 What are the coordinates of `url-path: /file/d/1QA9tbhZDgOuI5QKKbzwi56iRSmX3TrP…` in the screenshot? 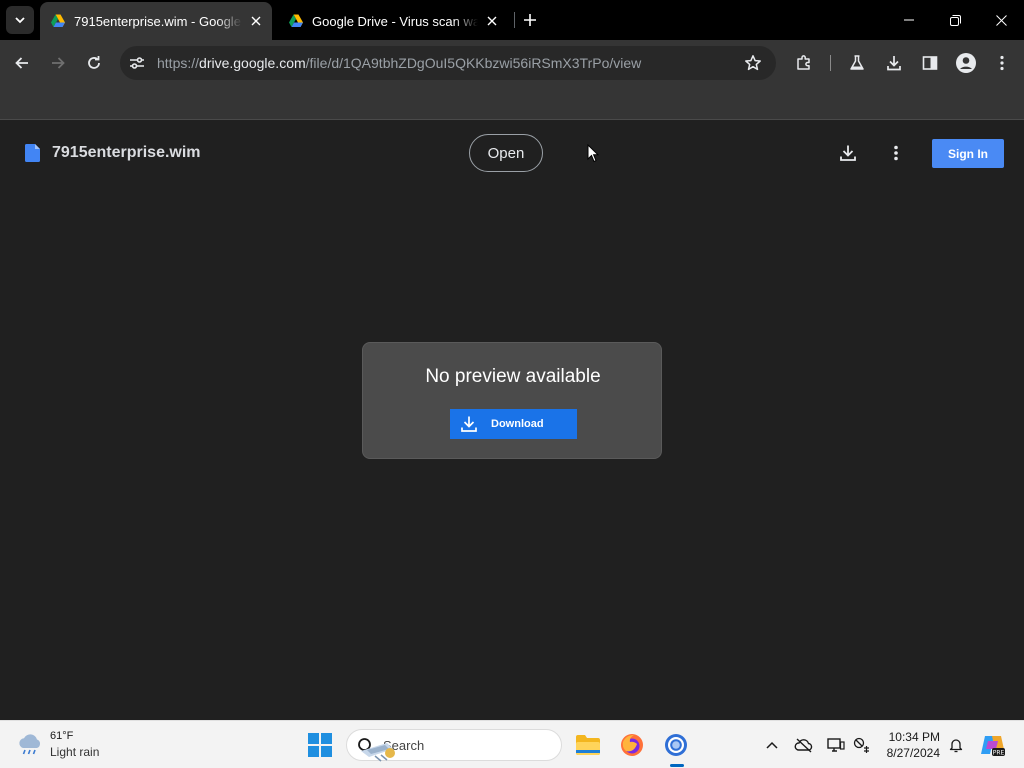 It's located at (473, 63).